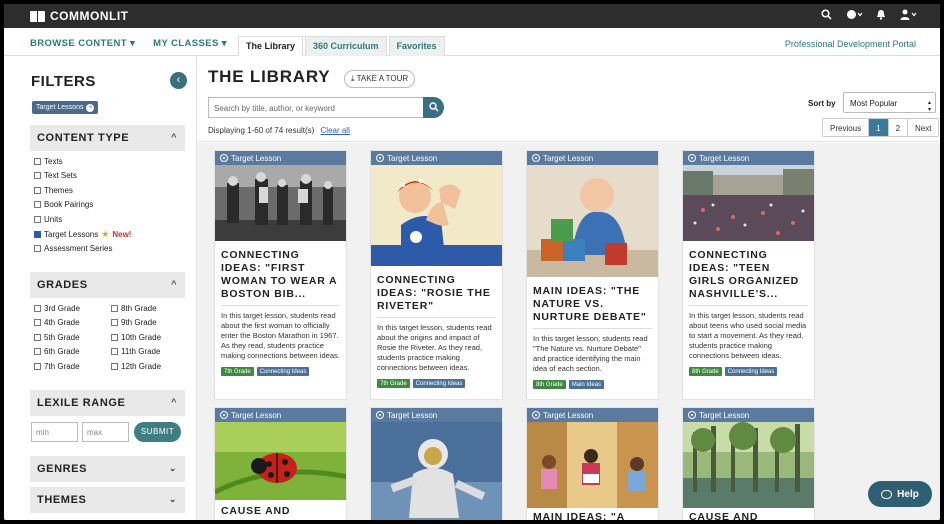 The width and height of the screenshot is (944, 524). What do you see at coordinates (78, 248) in the screenshot?
I see `option-label: Assessment Series` at bounding box center [78, 248].